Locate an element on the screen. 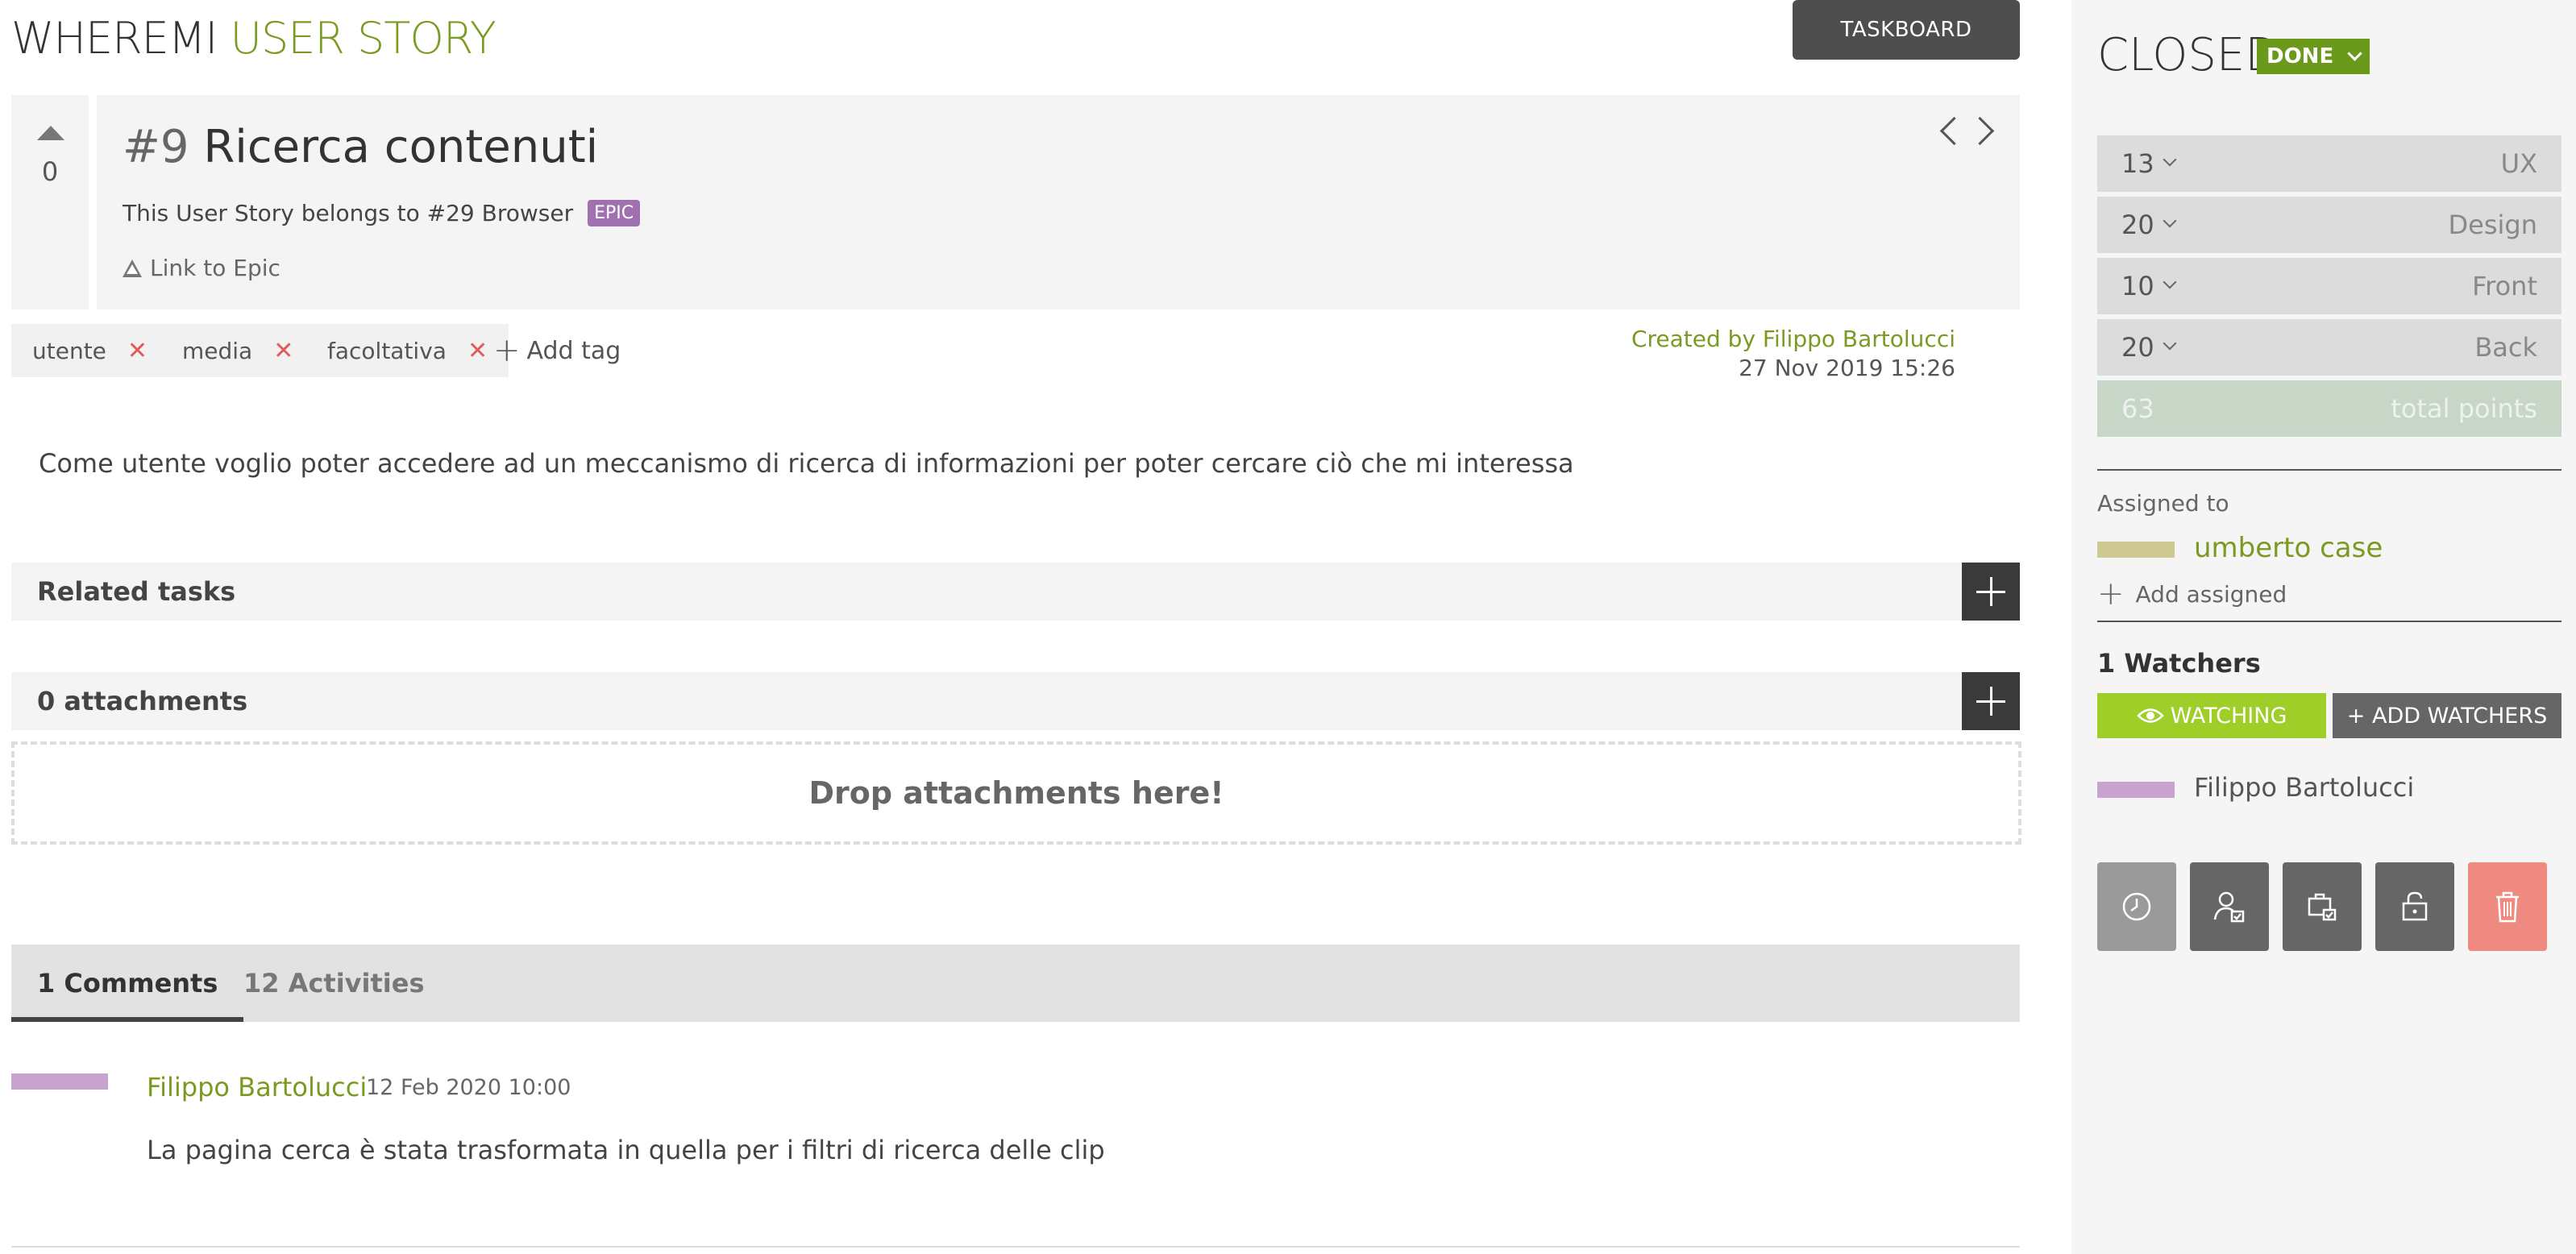  eye-icon is located at coordinates (2150, 715).